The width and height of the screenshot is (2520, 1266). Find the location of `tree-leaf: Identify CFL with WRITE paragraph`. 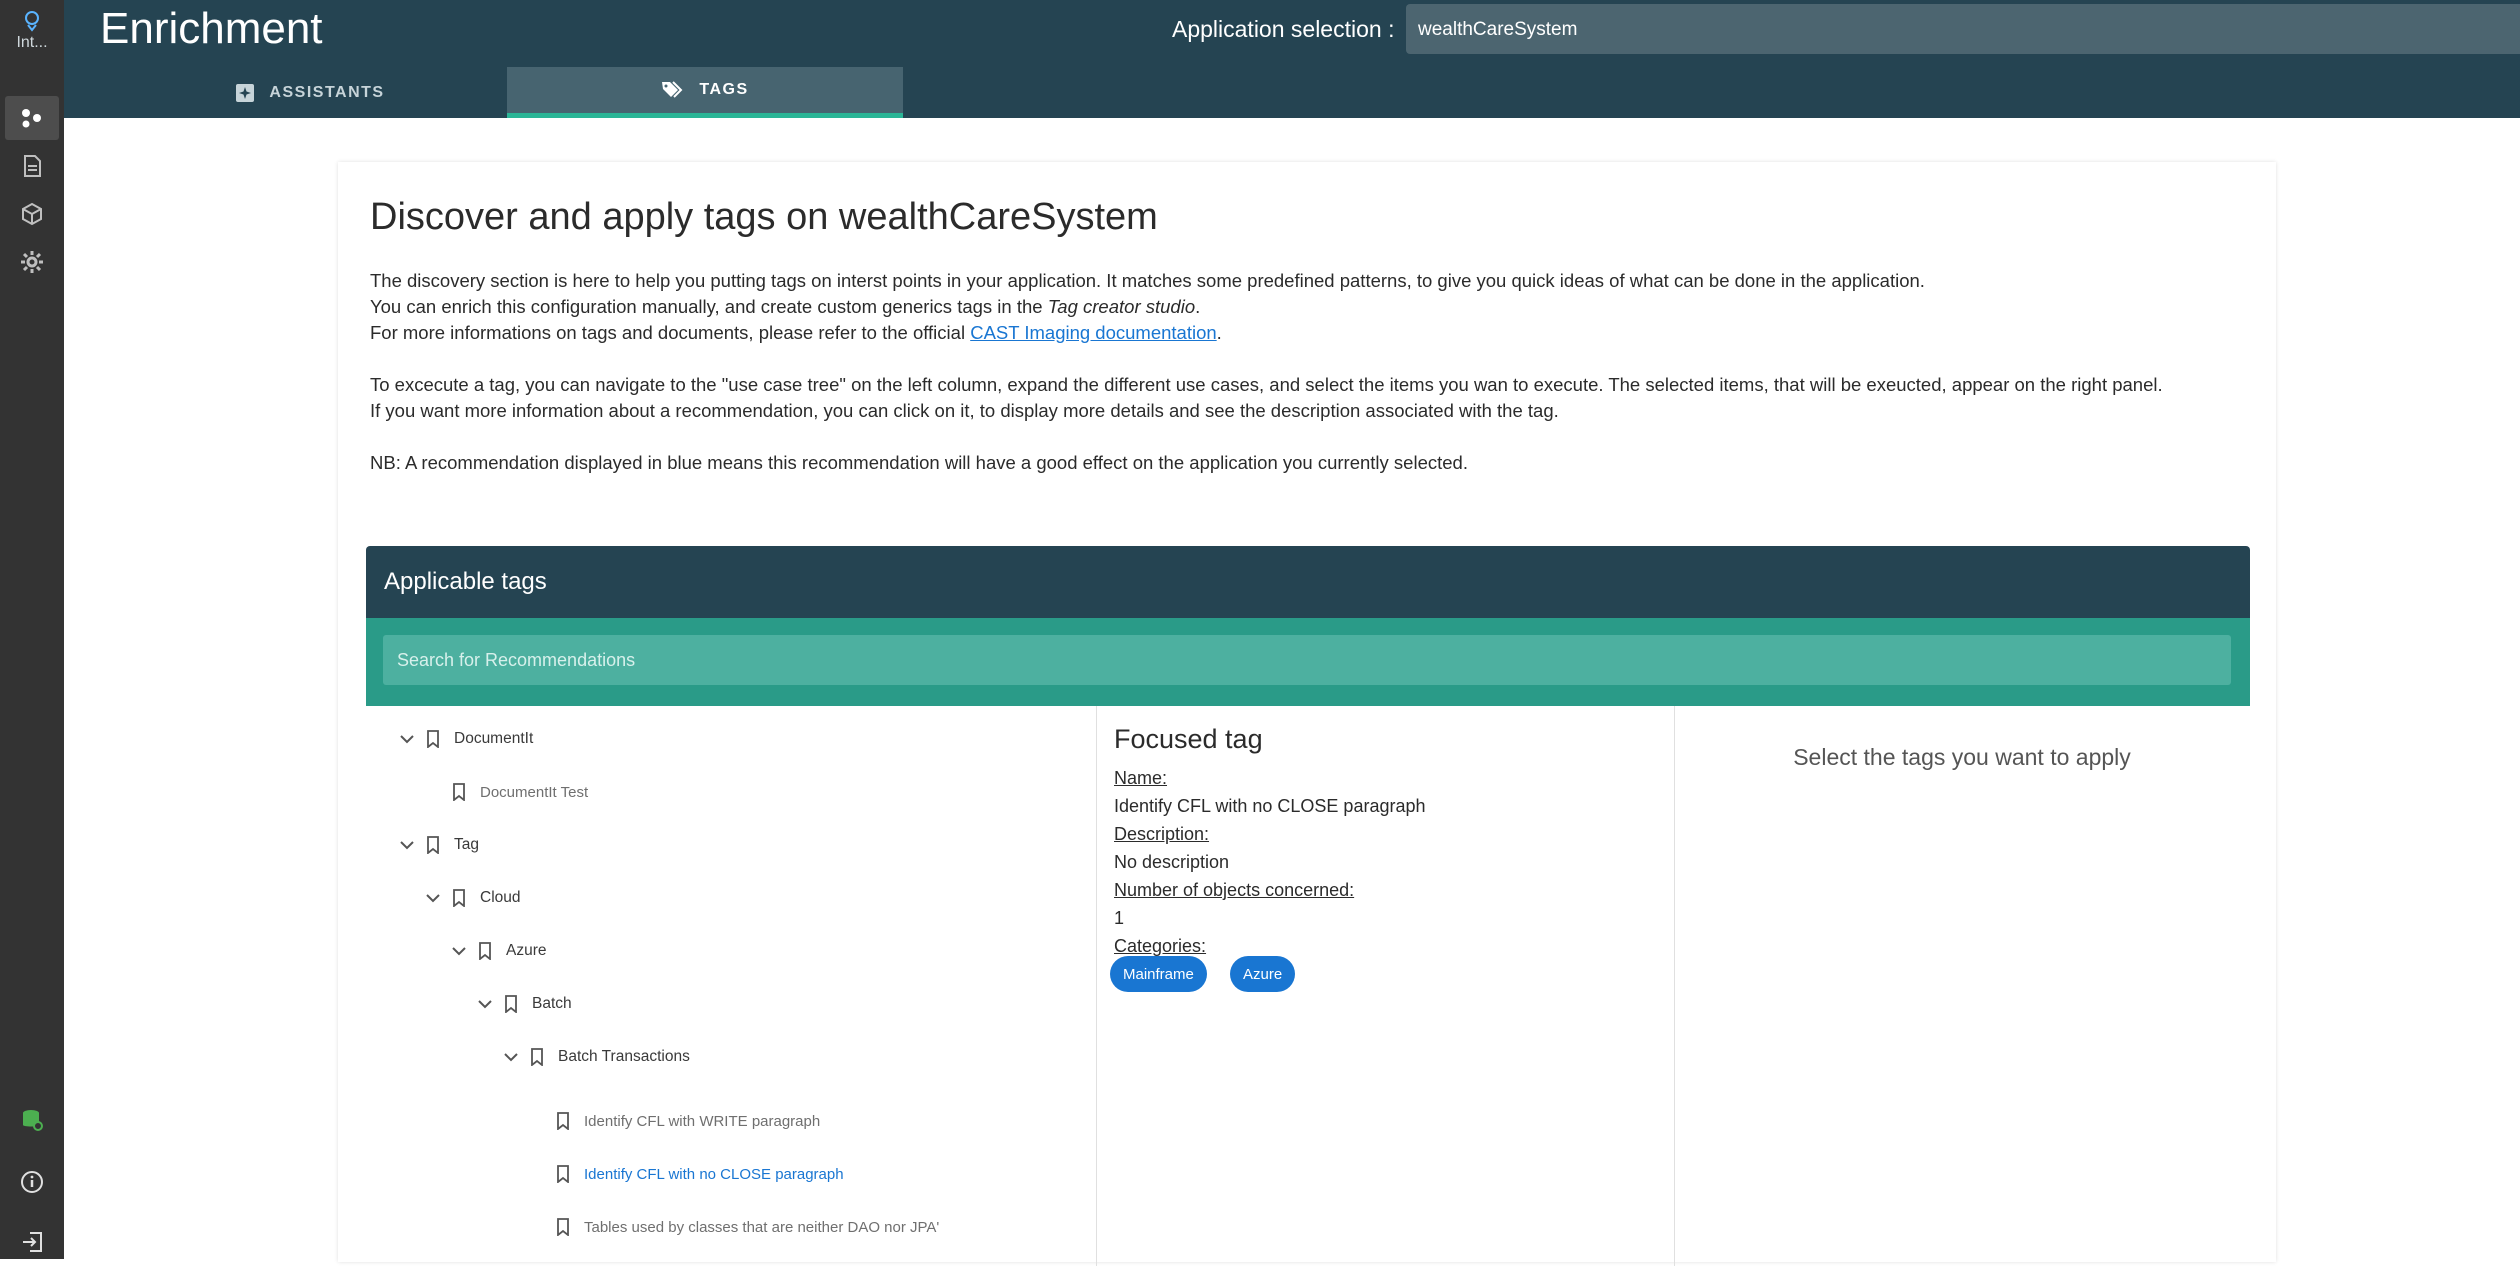

tree-leaf: Identify CFL with WRITE paragraph is located at coordinates (685, 1121).